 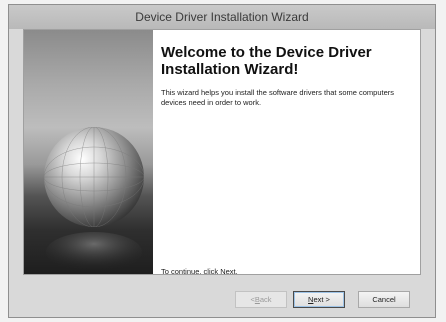 What do you see at coordinates (199, 271) in the screenshot?
I see `continue-instruction: To continue, click Next.` at bounding box center [199, 271].